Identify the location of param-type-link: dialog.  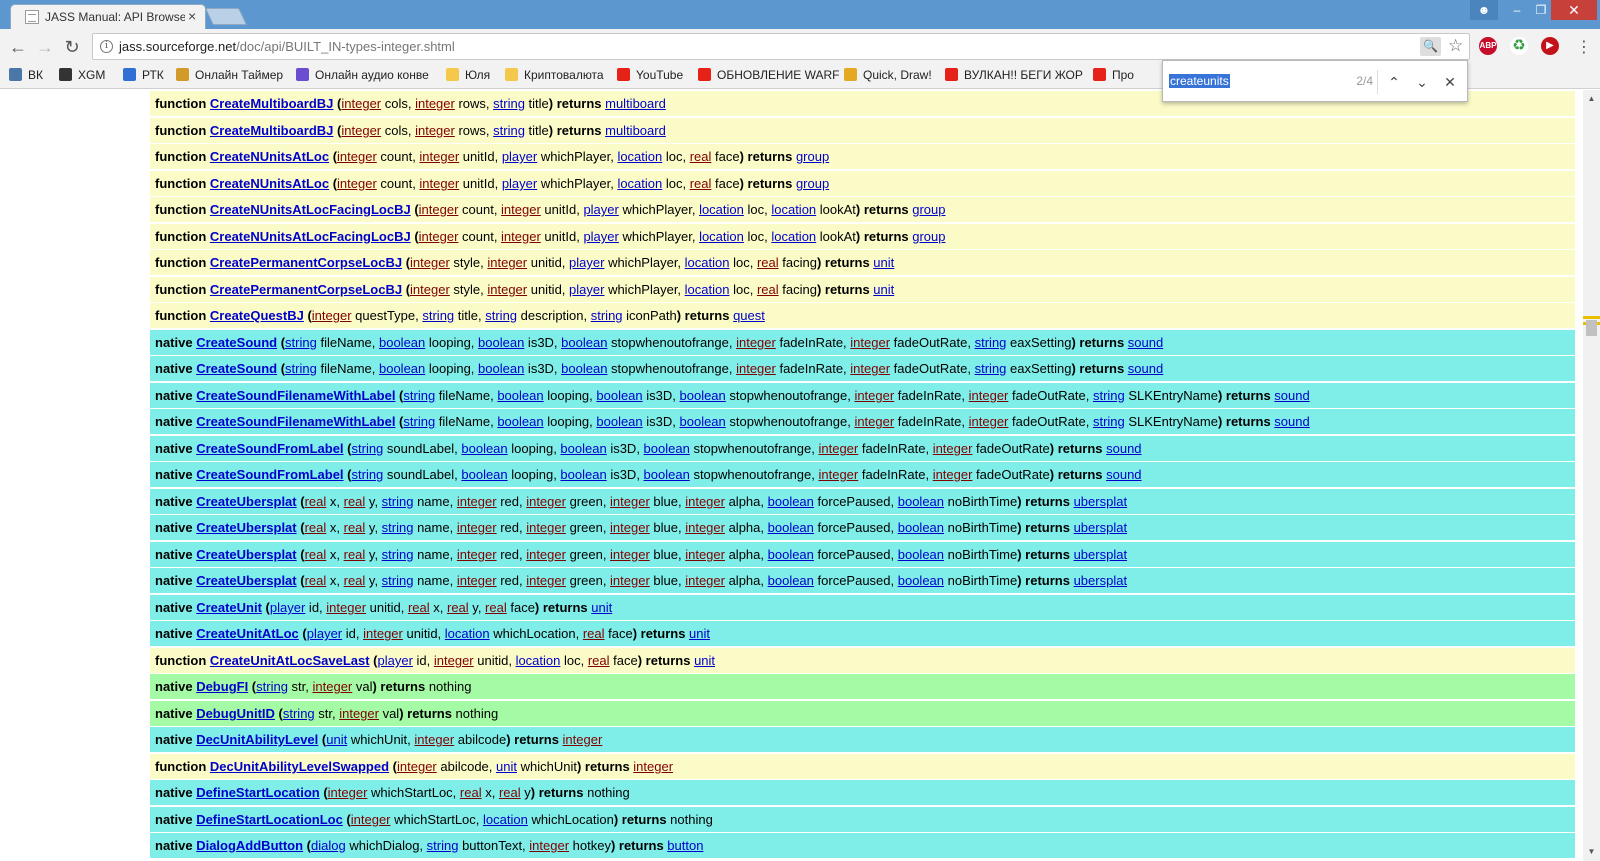
(328, 845).